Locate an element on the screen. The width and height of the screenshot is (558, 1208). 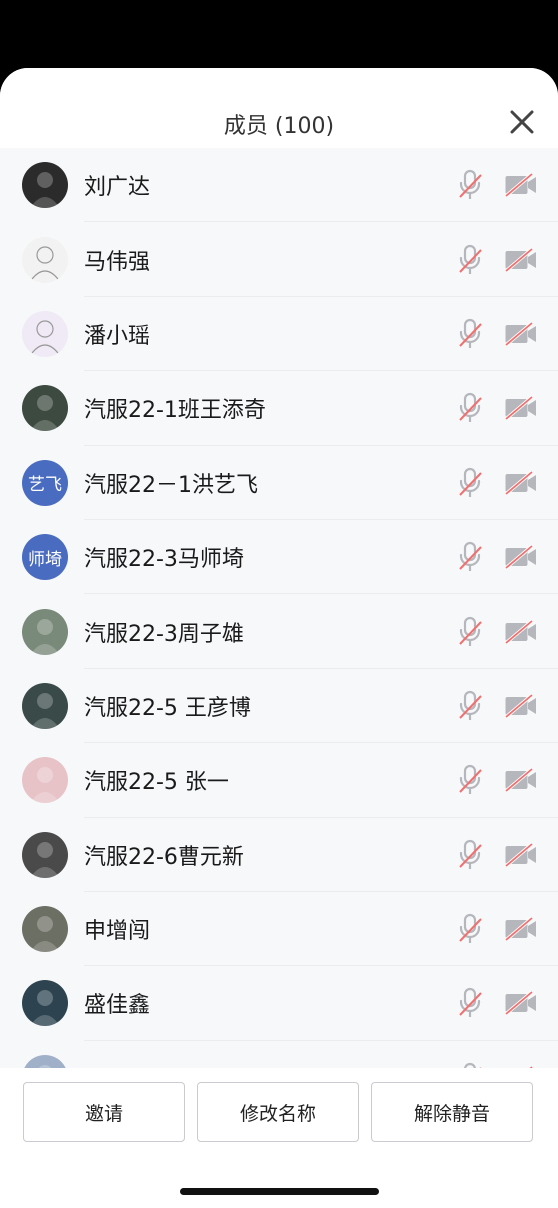
member-row: 艺飞 汽服22－1洪艺飞 is located at coordinates (279, 483).